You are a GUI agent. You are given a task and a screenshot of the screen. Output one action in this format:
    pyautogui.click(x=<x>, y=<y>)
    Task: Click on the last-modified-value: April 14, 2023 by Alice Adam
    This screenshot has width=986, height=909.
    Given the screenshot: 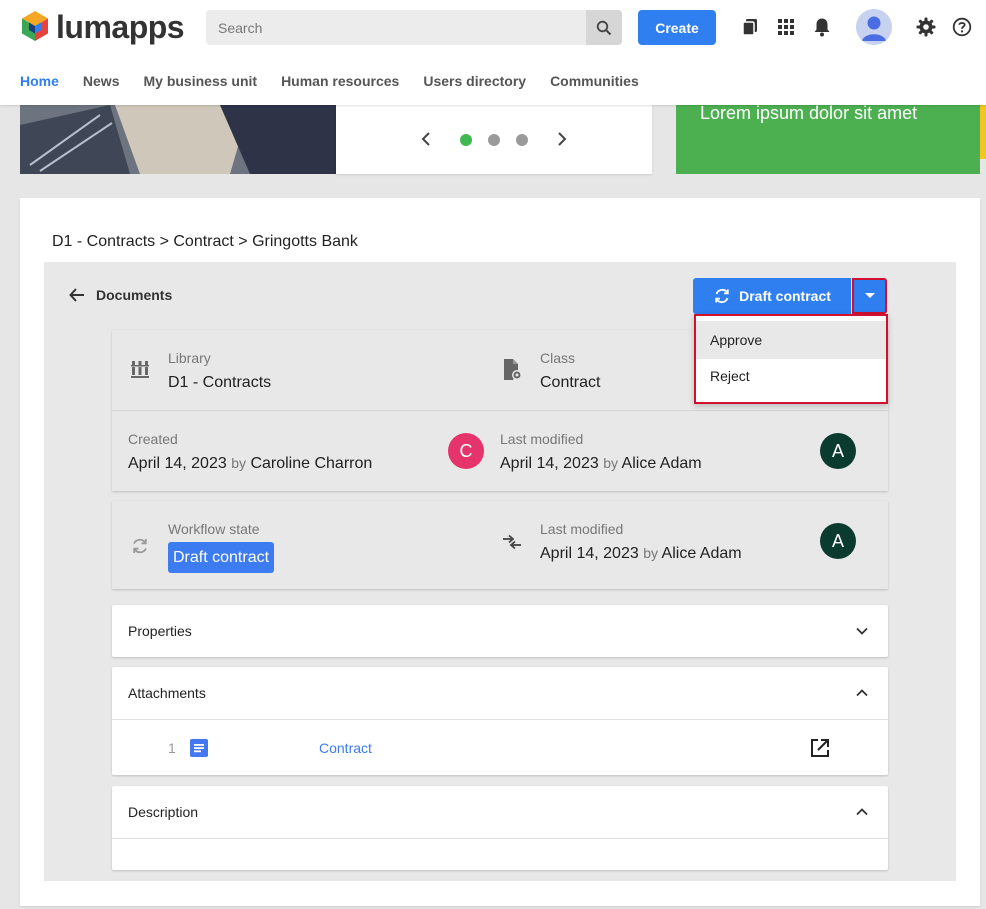 What is the action you would take?
    pyautogui.click(x=601, y=464)
    